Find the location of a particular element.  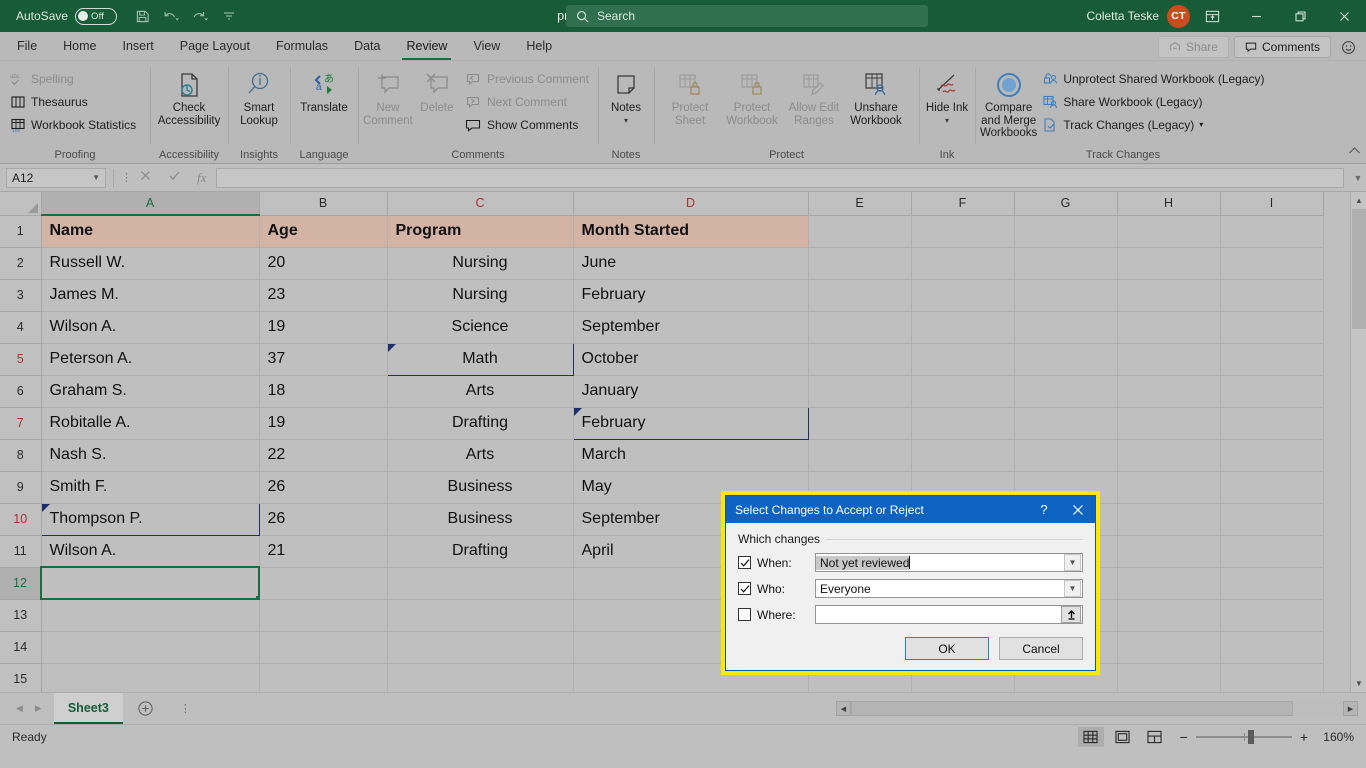

autosave-toggle: AutoSave Off is located at coordinates (67, 16).